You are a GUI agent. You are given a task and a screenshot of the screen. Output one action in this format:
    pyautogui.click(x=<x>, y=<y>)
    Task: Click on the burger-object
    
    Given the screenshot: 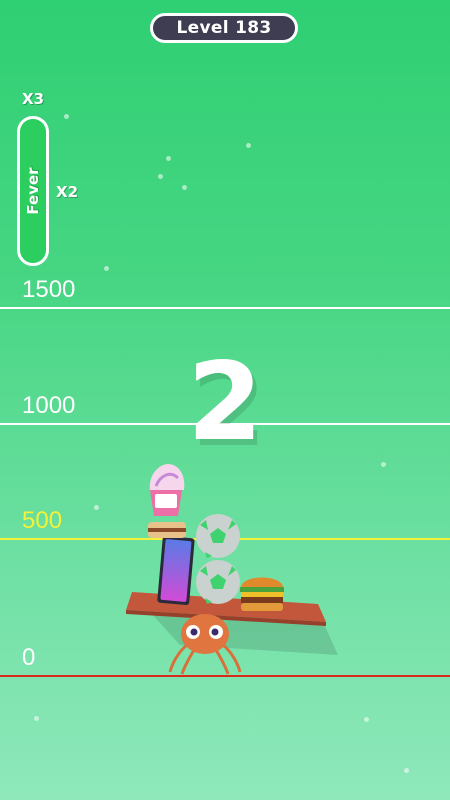 What is the action you would take?
    pyautogui.click(x=262, y=594)
    